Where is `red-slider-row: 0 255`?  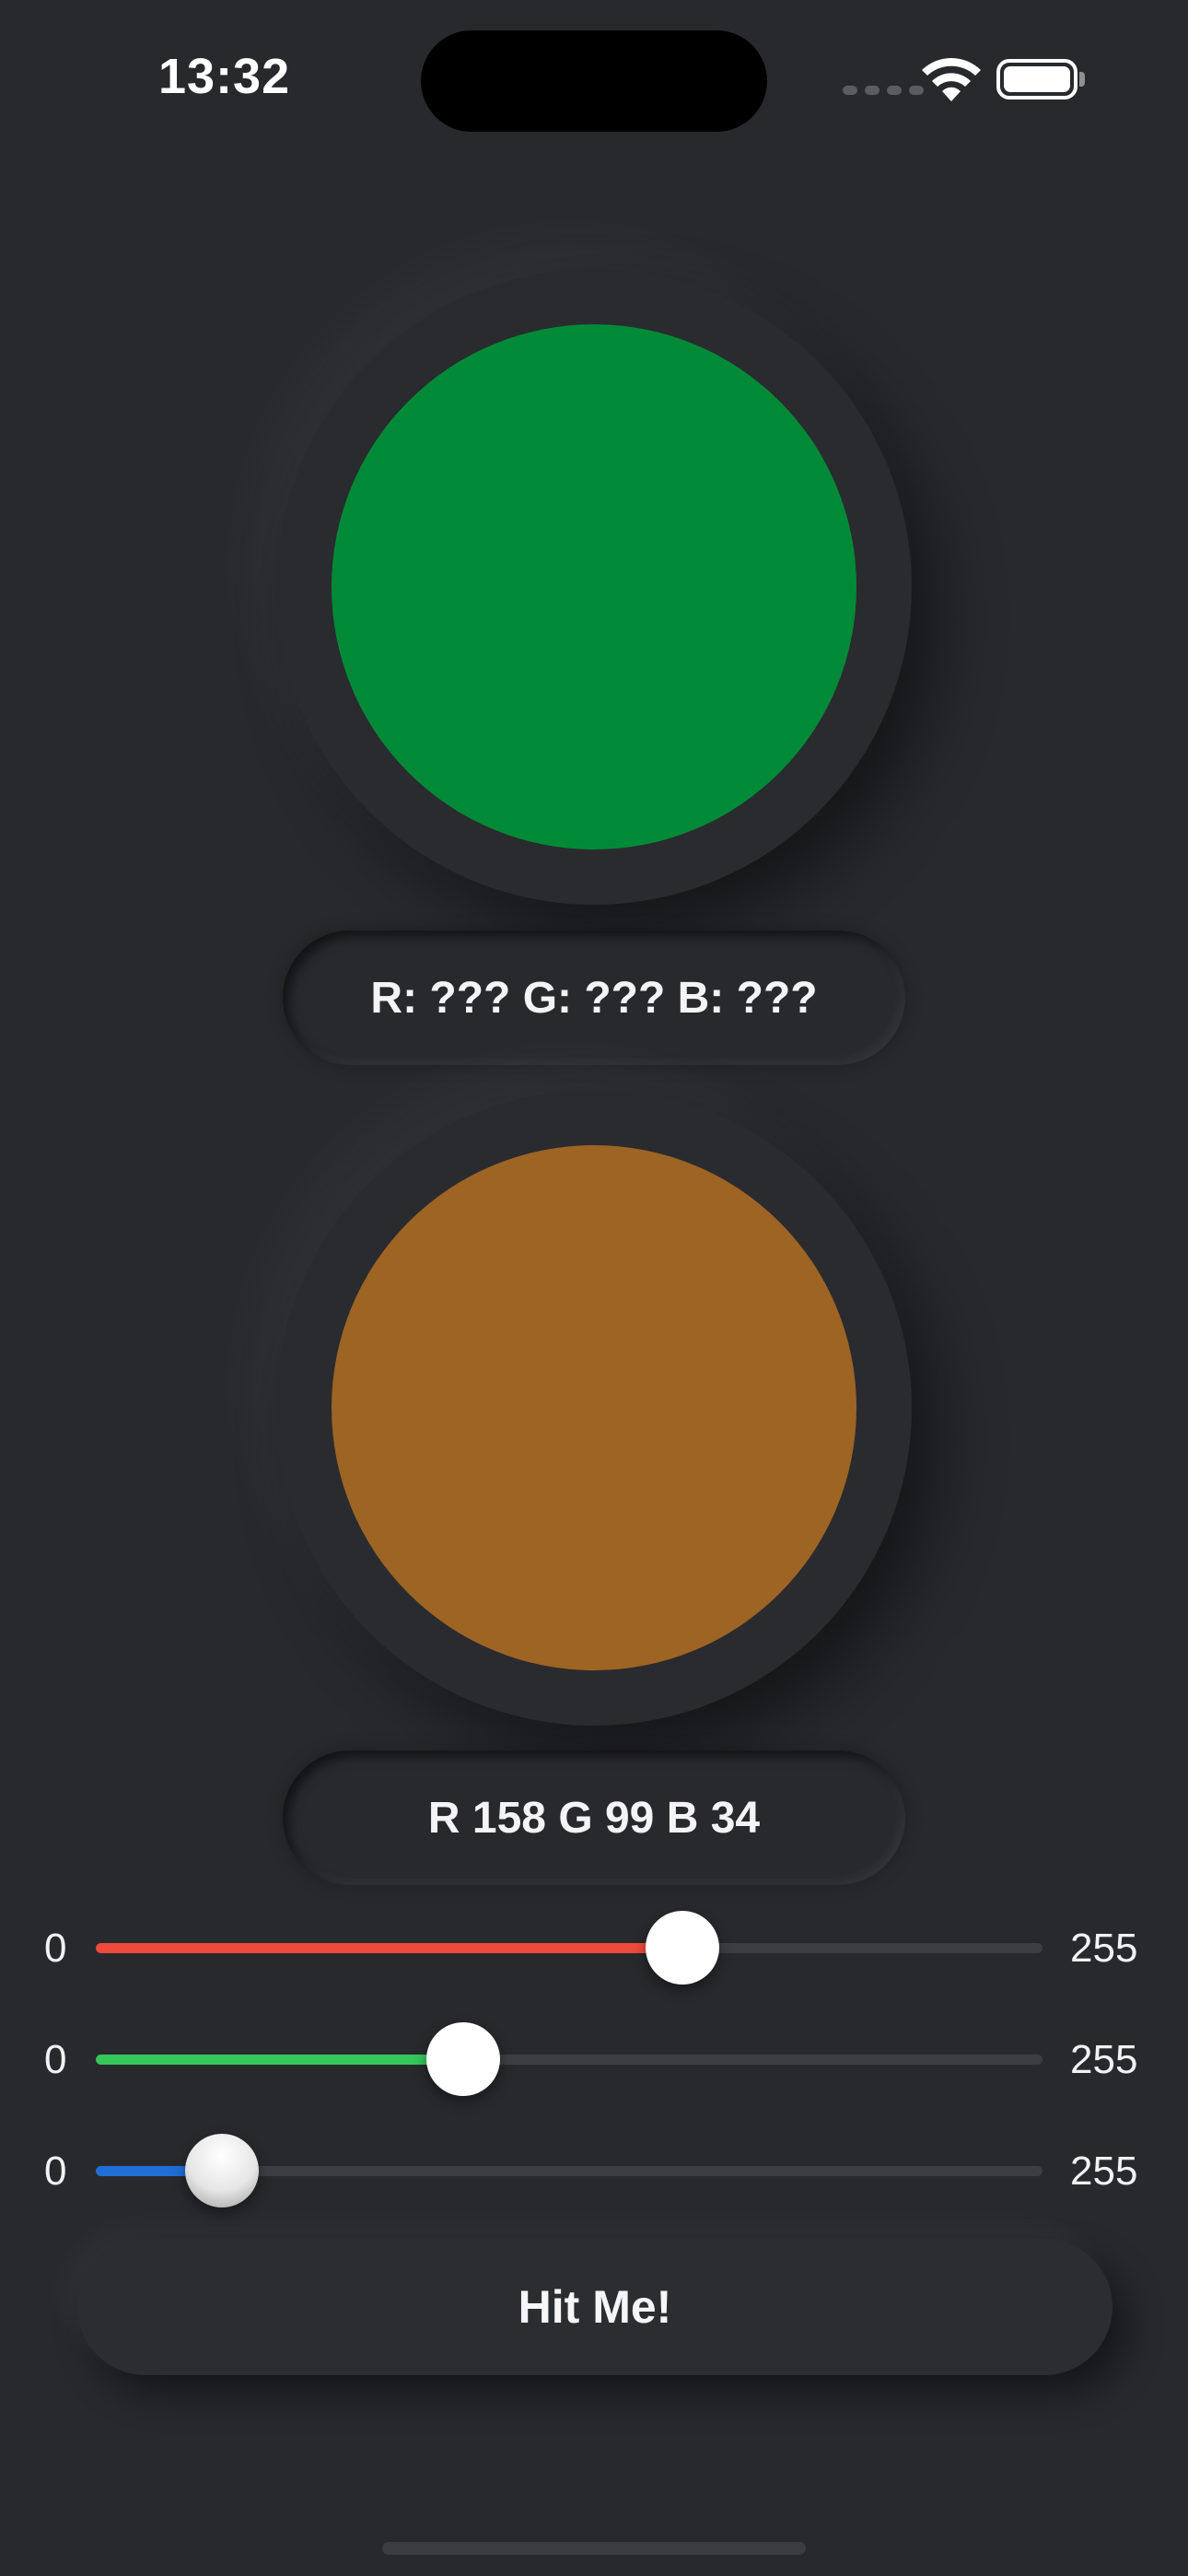 red-slider-row: 0 255 is located at coordinates (594, 1948).